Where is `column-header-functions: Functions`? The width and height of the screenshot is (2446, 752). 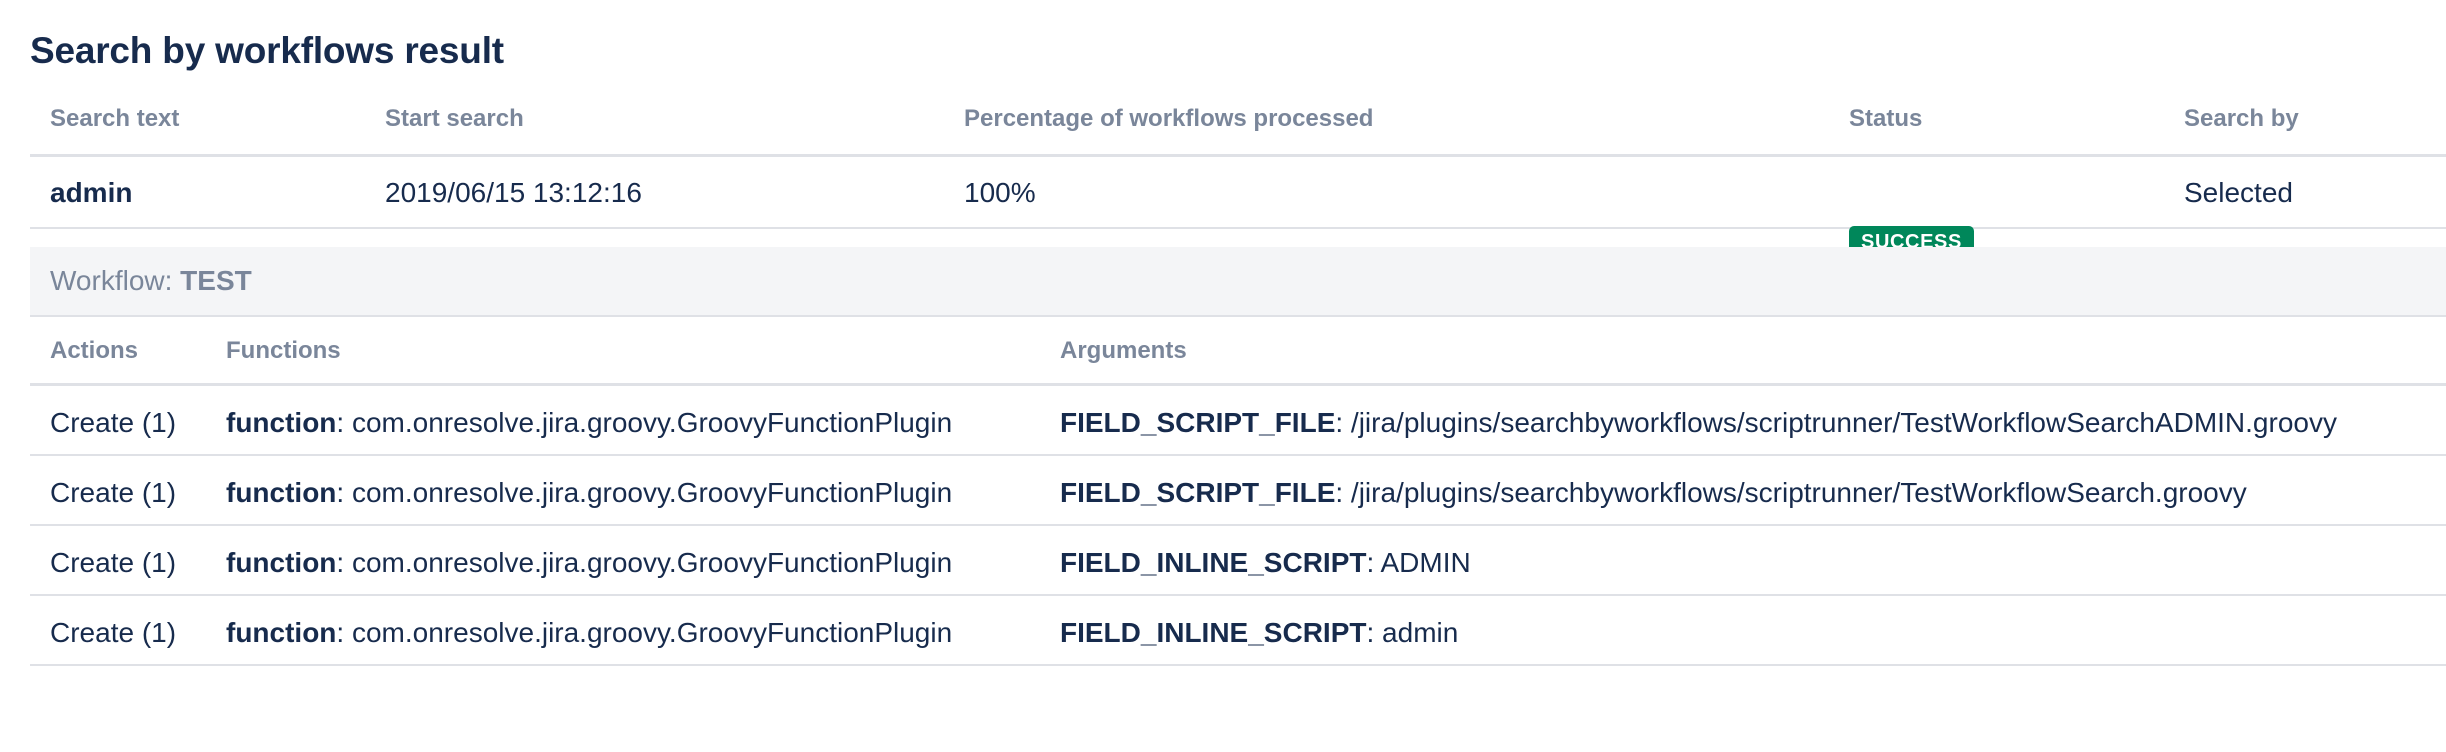
column-header-functions: Functions is located at coordinates (283, 350).